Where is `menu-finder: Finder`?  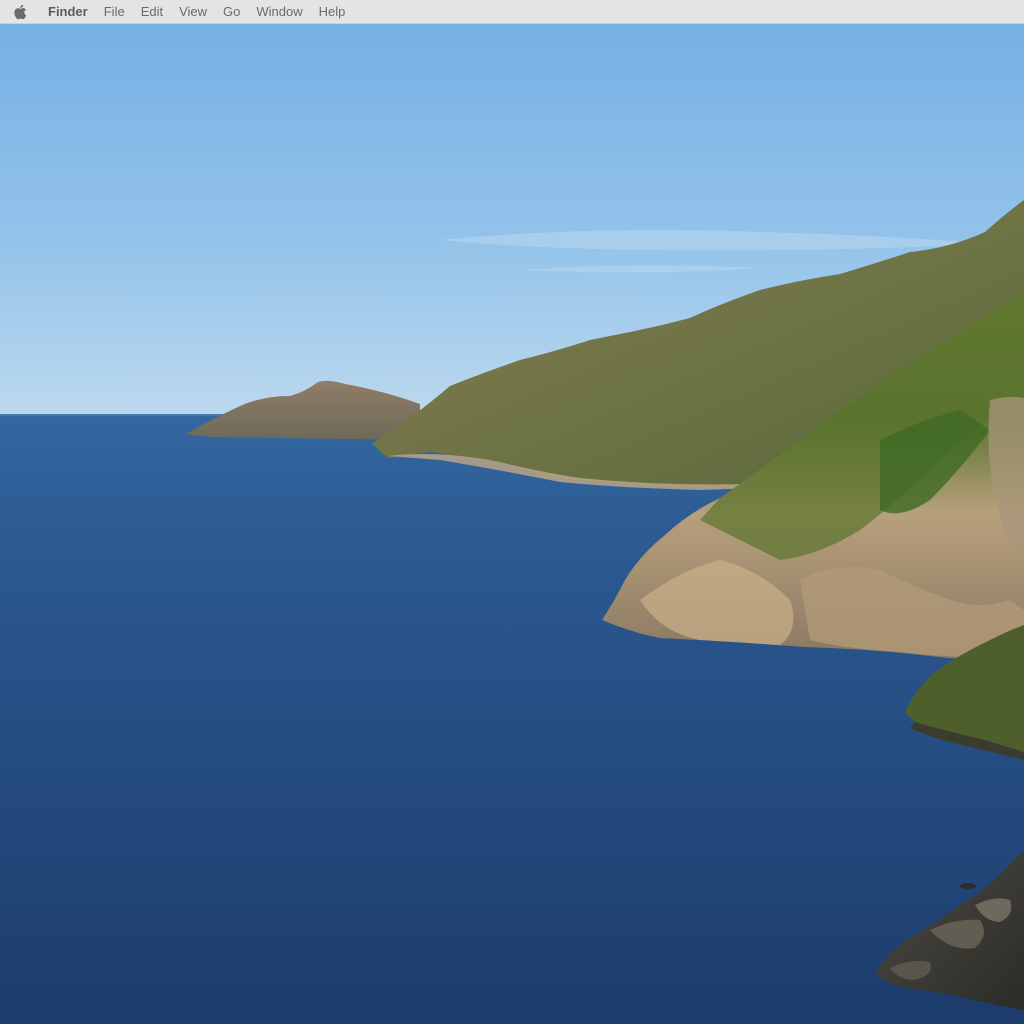
menu-finder: Finder is located at coordinates (68, 12).